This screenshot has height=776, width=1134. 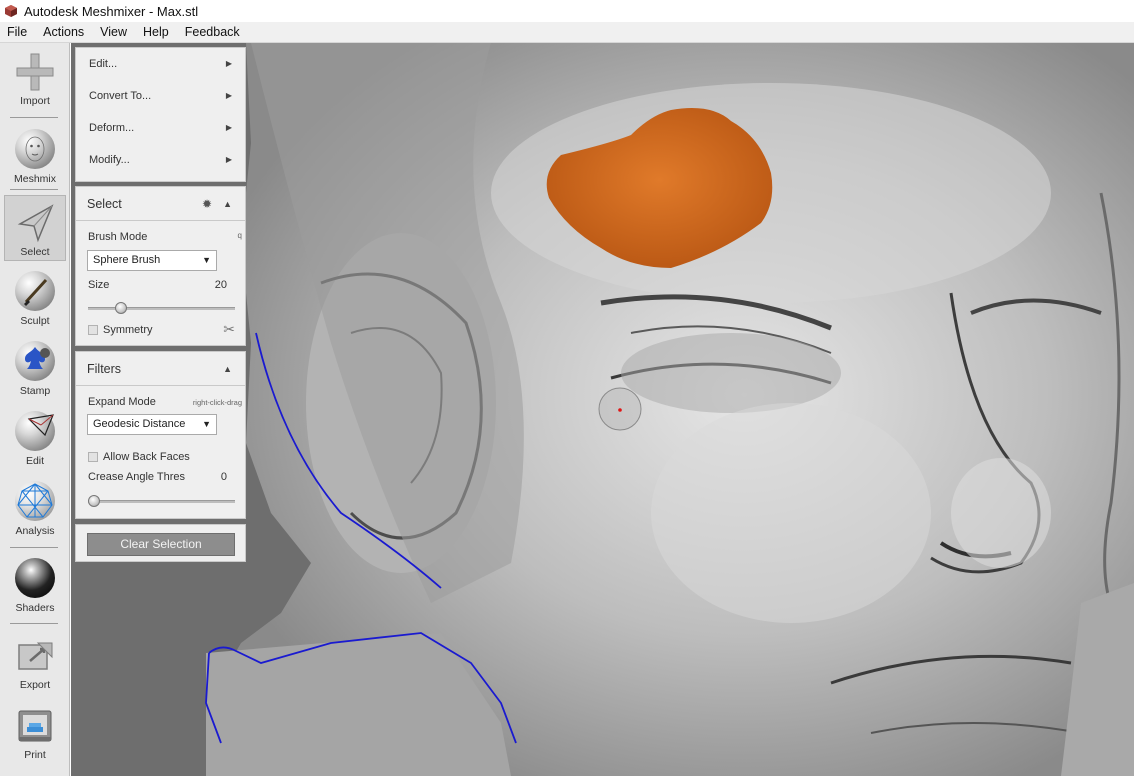 What do you see at coordinates (121, 308) in the screenshot?
I see `size-slider-handle` at bounding box center [121, 308].